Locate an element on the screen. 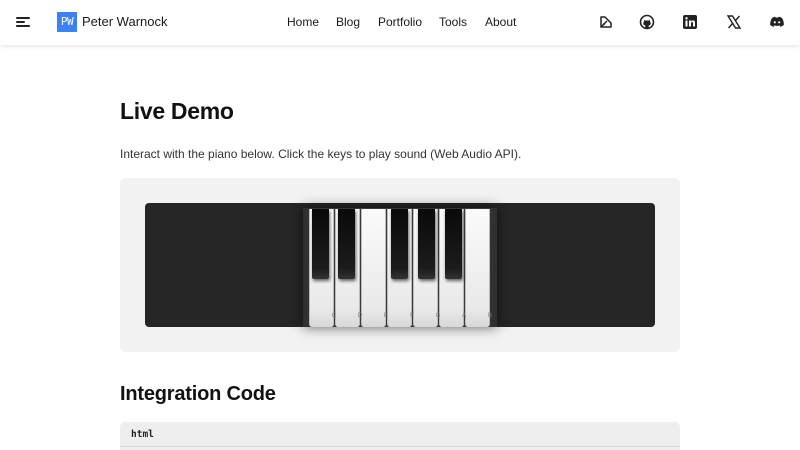 The height and width of the screenshot is (450, 800). piano-key-f-sharp is located at coordinates (399, 244).